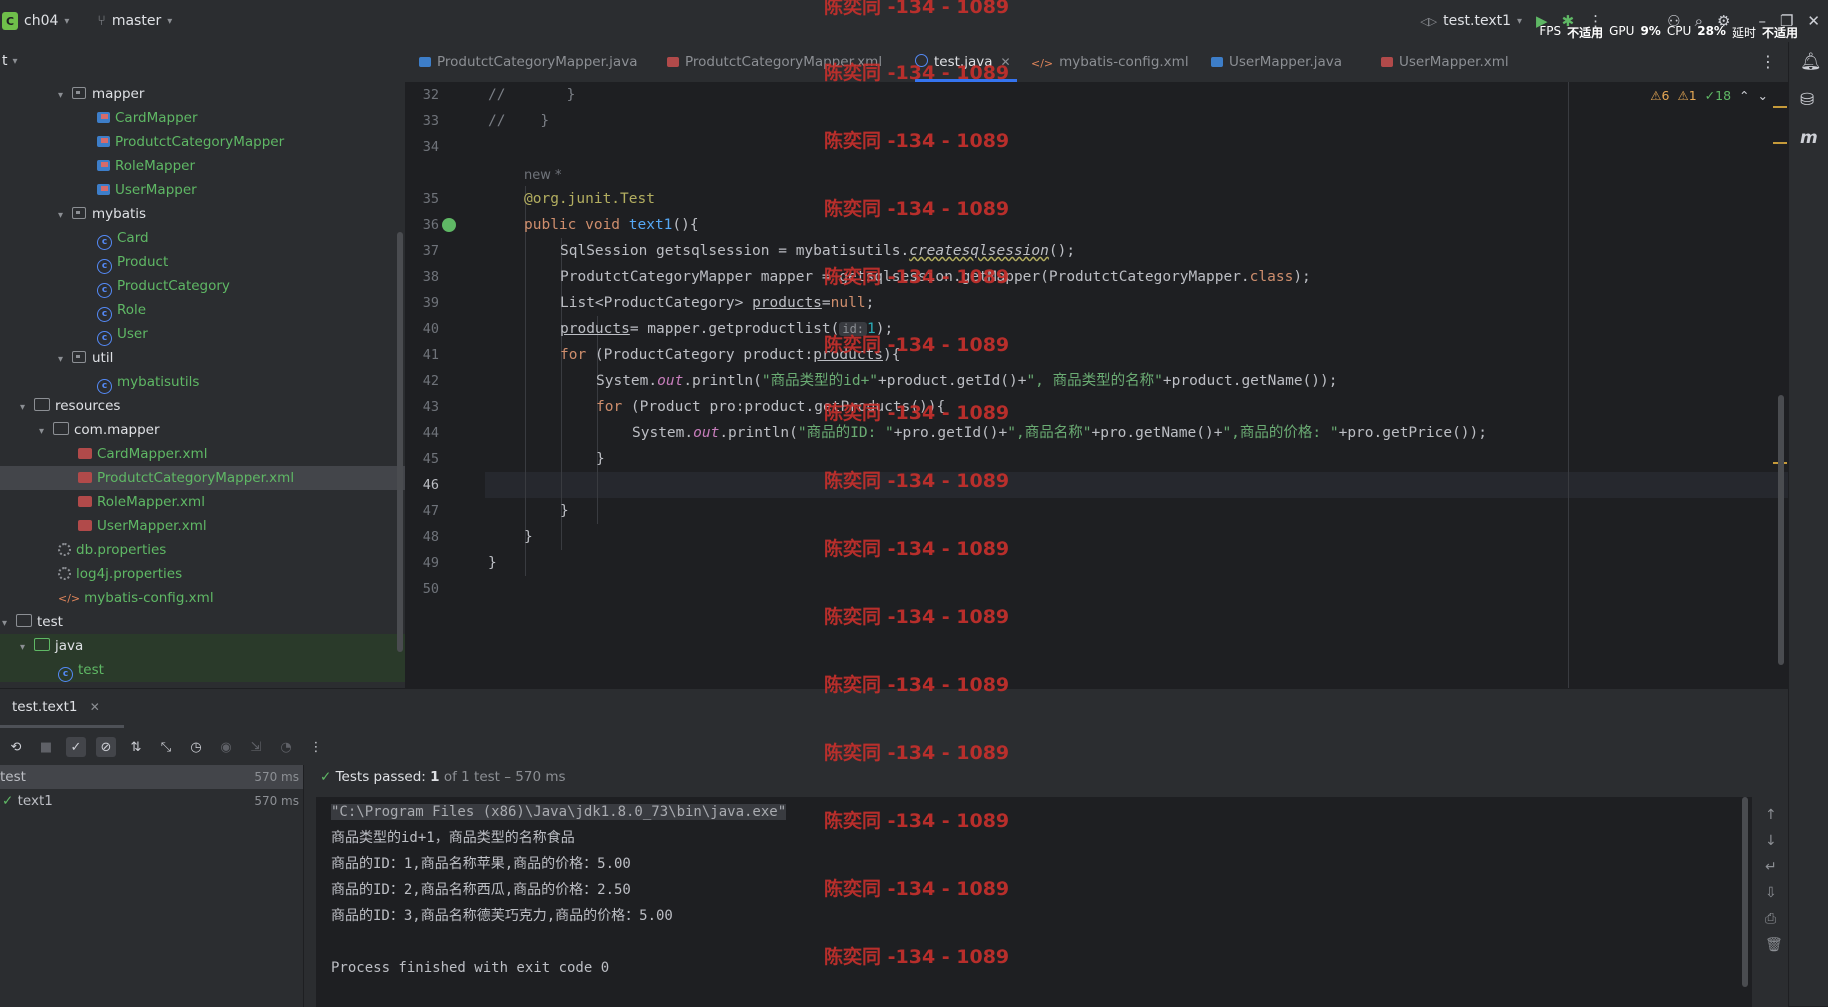 The width and height of the screenshot is (1828, 1007). What do you see at coordinates (202, 646) in the screenshot?
I see `tree-node-java-folder: ▾ java` at bounding box center [202, 646].